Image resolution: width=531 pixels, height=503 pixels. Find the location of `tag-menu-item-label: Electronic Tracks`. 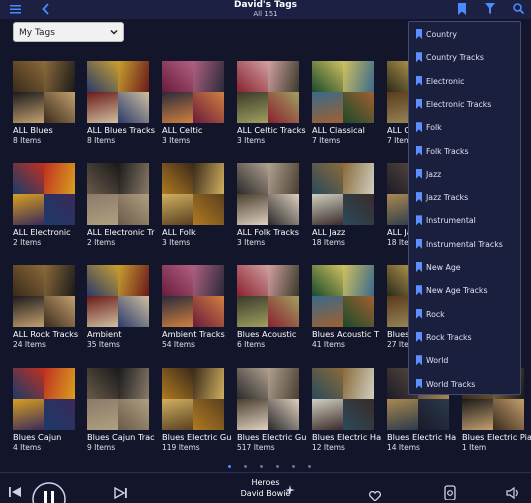

tag-menu-item-label: Electronic Tracks is located at coordinates (459, 104).